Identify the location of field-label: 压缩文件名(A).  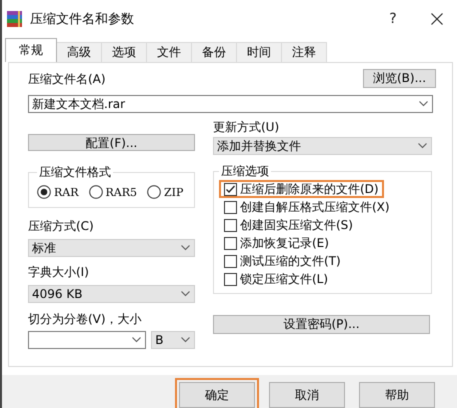
(67, 79).